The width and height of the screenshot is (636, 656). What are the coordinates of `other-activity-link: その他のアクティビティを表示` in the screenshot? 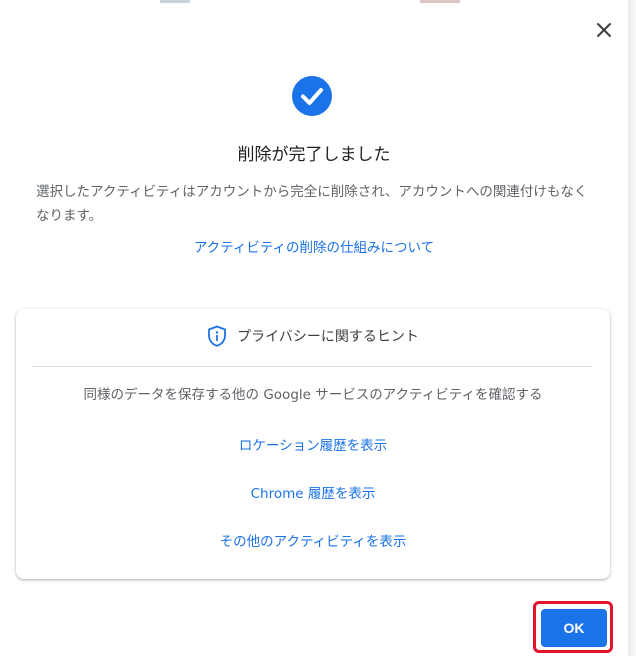 It's located at (313, 540).